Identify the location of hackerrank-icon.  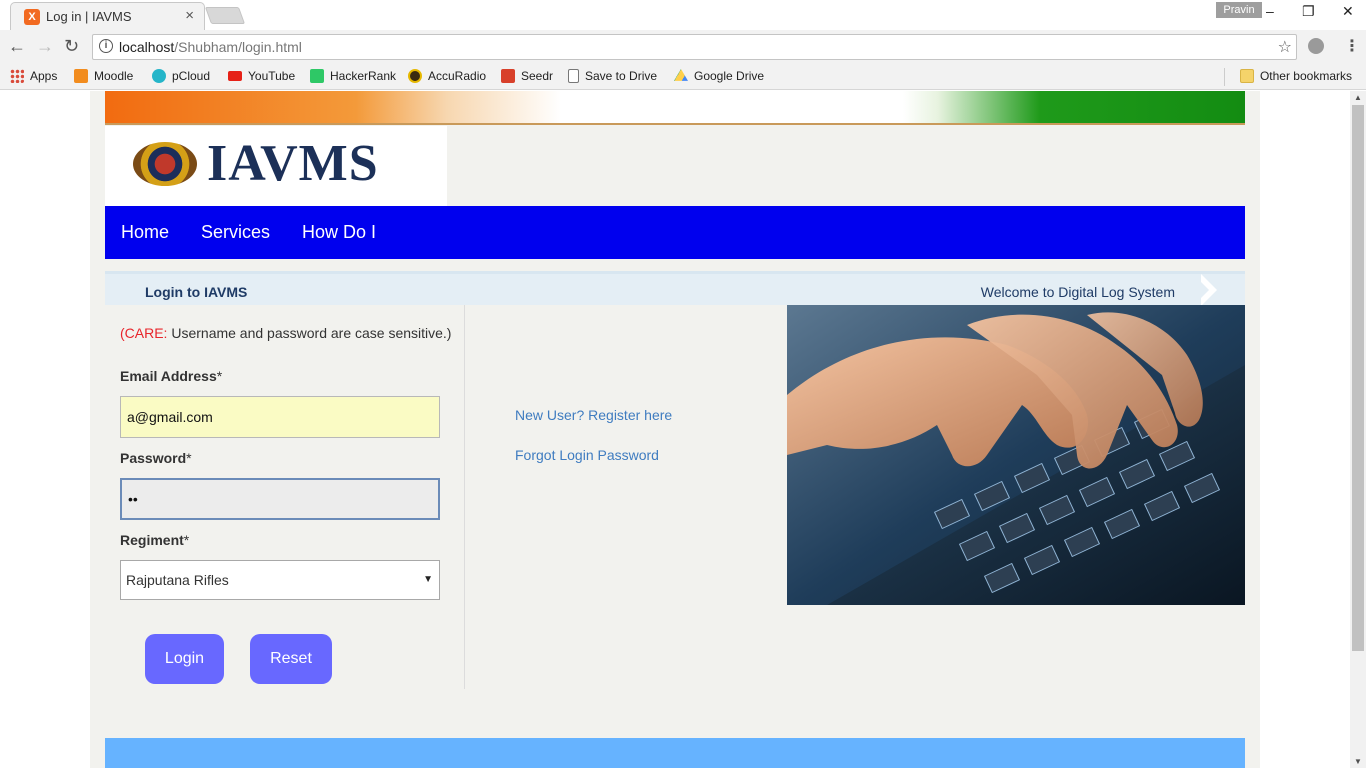
(317, 76).